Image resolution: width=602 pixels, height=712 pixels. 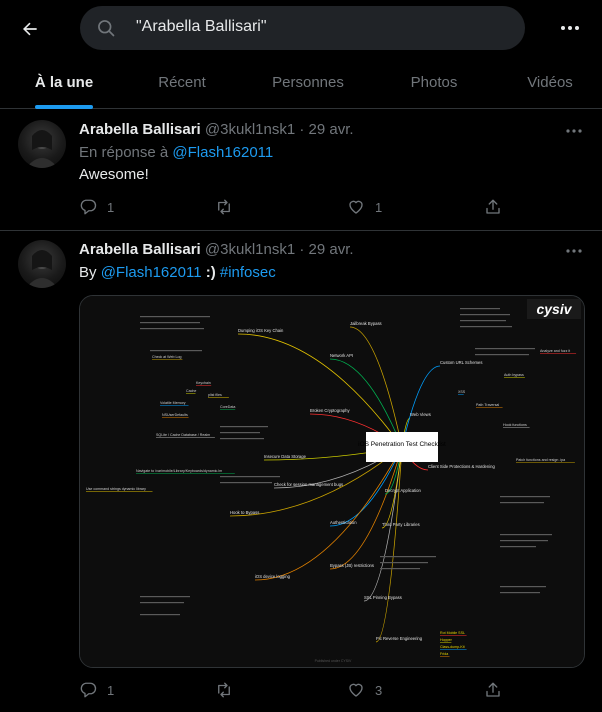 I want to click on mindmap-branch: Decrypt Application, so click(x=403, y=490).